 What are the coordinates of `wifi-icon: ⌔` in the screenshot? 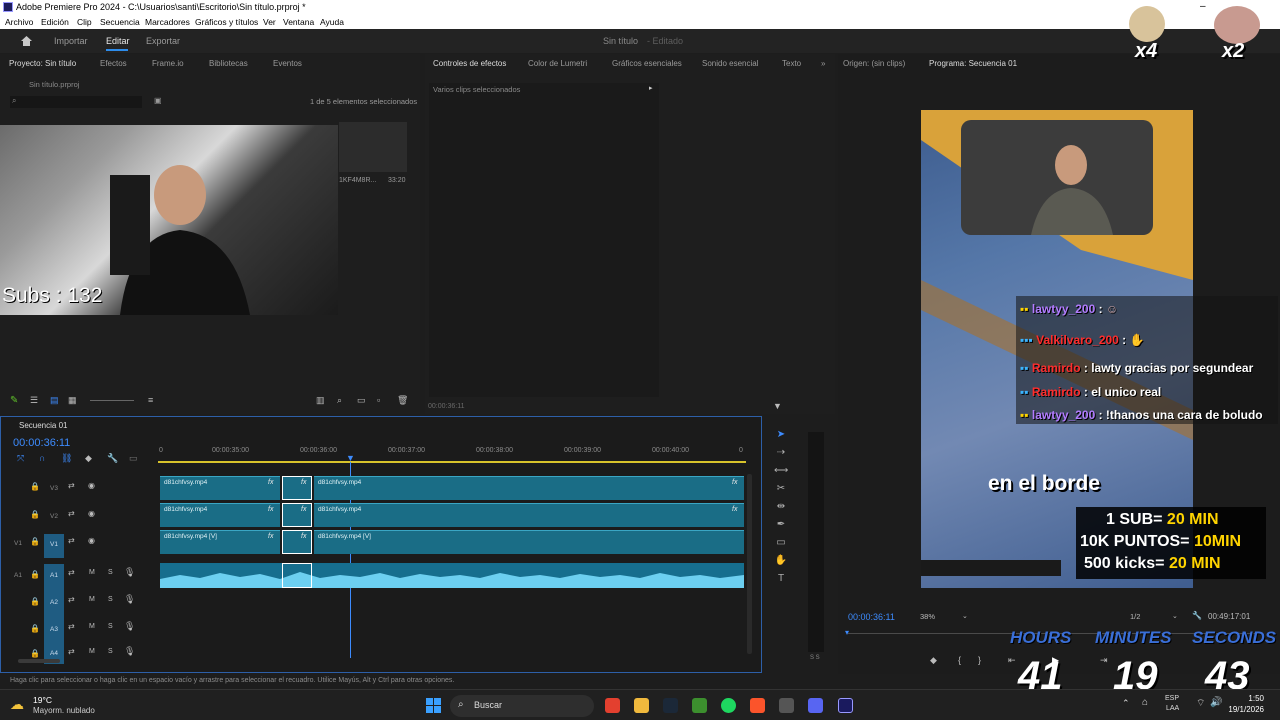 It's located at (1200, 703).